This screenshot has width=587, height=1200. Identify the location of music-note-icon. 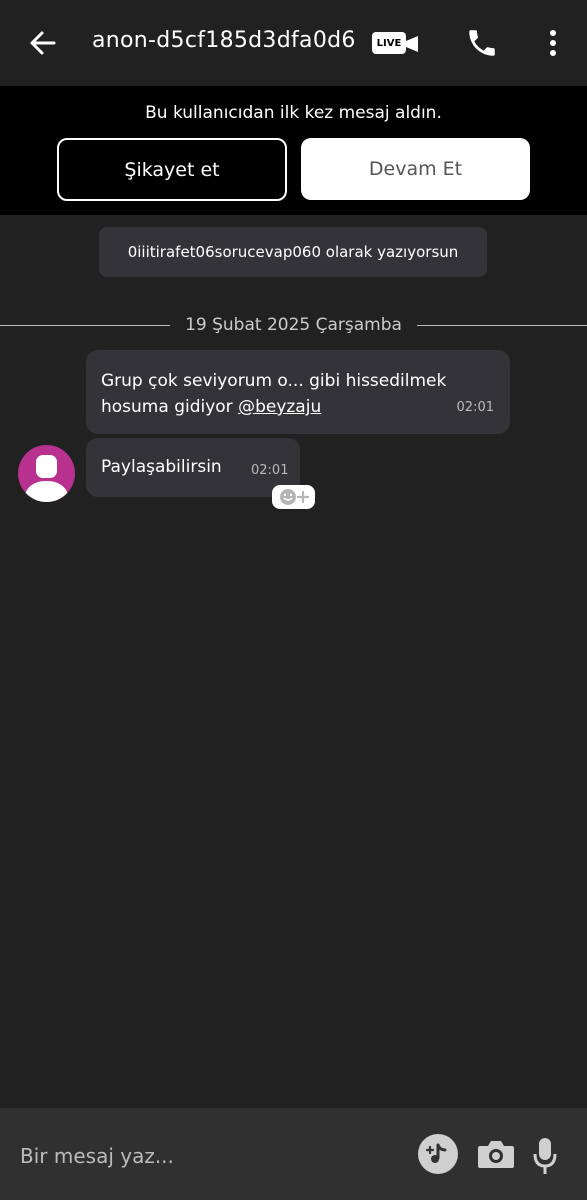
(436, 1153).